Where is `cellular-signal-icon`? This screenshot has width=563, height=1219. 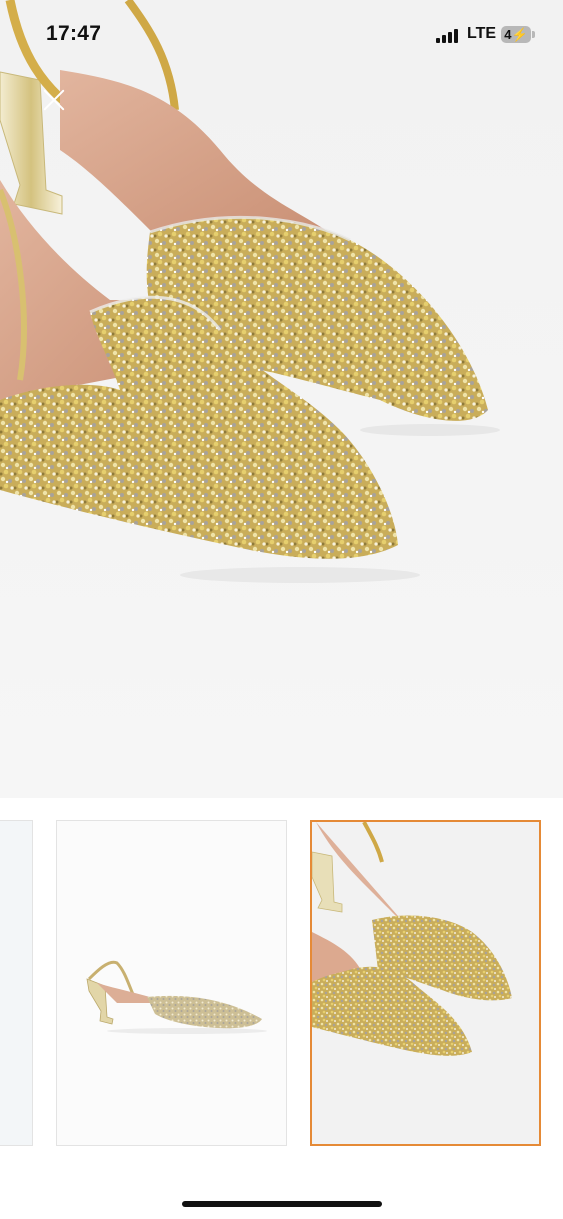 cellular-signal-icon is located at coordinates (448, 36).